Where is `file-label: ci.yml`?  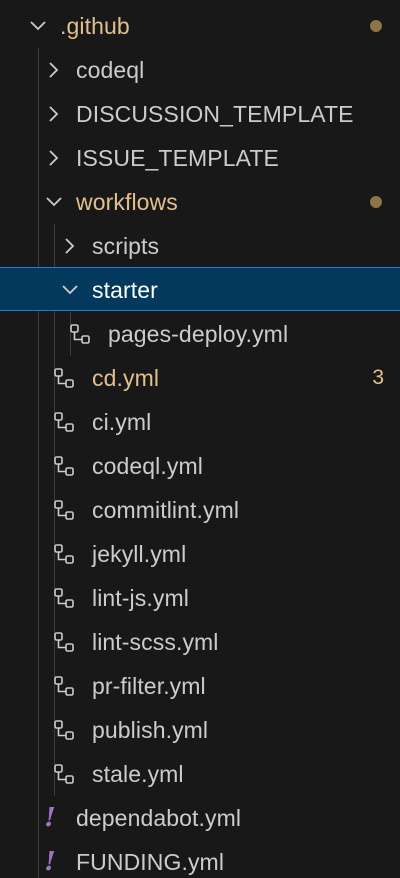
file-label: ci.yml is located at coordinates (122, 421).